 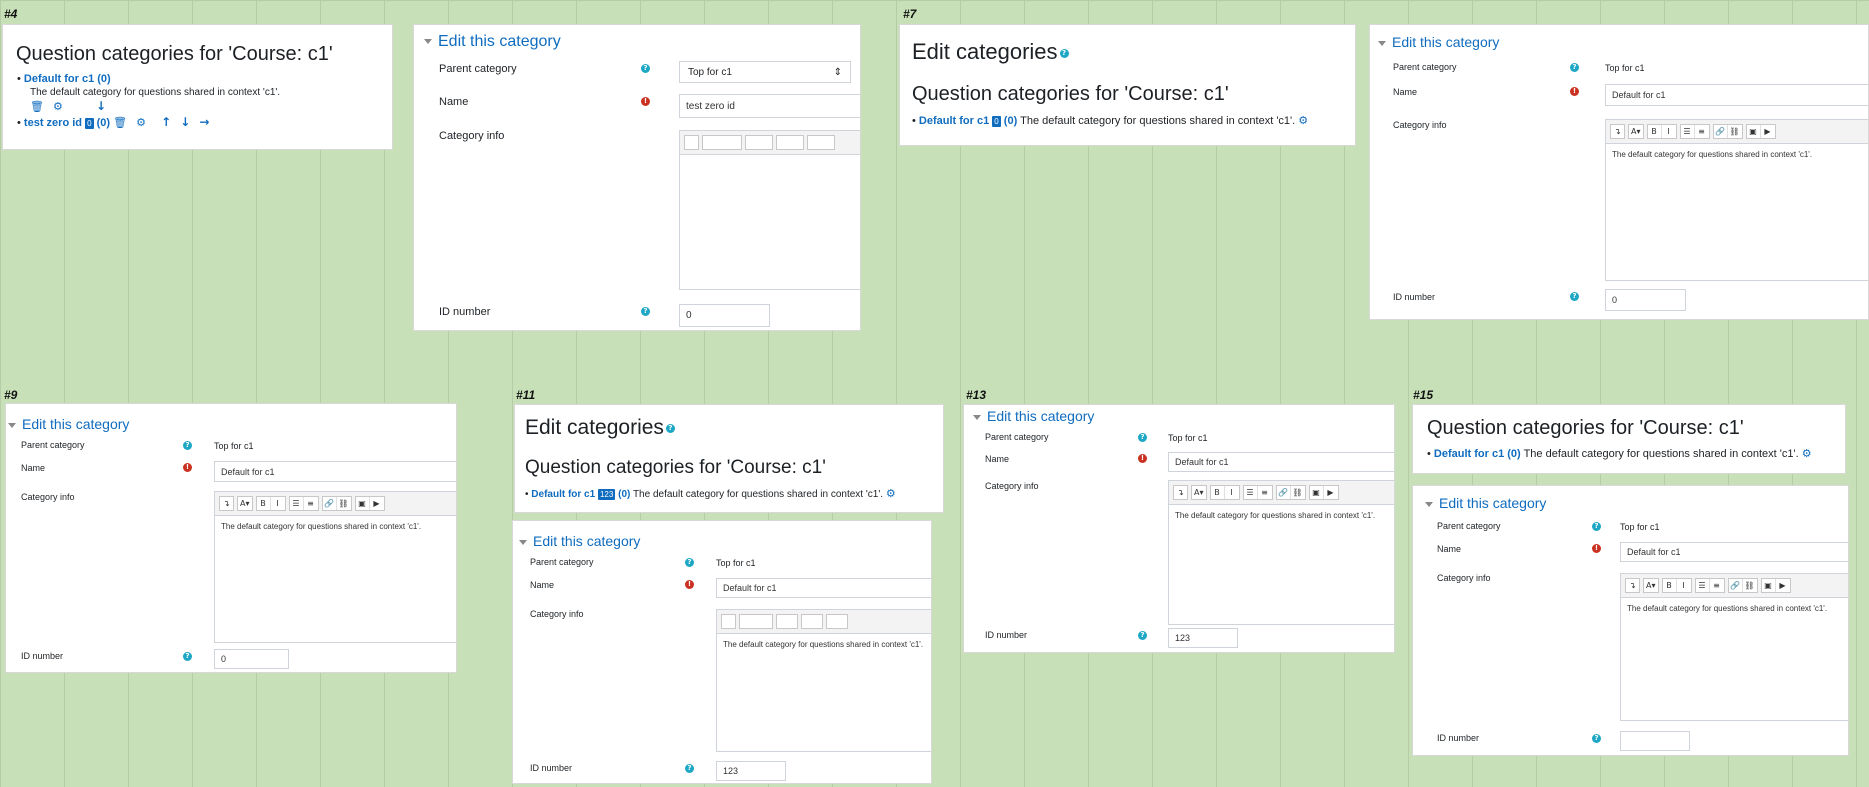 What do you see at coordinates (1203, 638) in the screenshot?
I see `idnumber-input: 123` at bounding box center [1203, 638].